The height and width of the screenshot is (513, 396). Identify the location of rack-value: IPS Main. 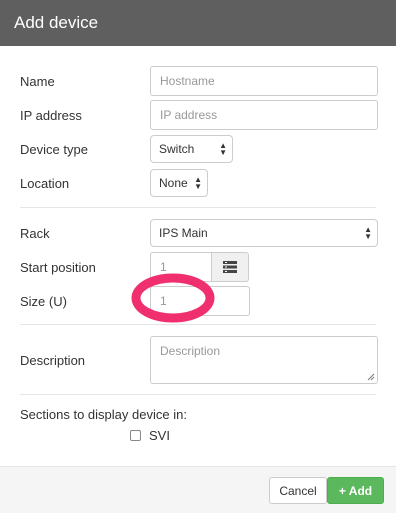
(183, 233).